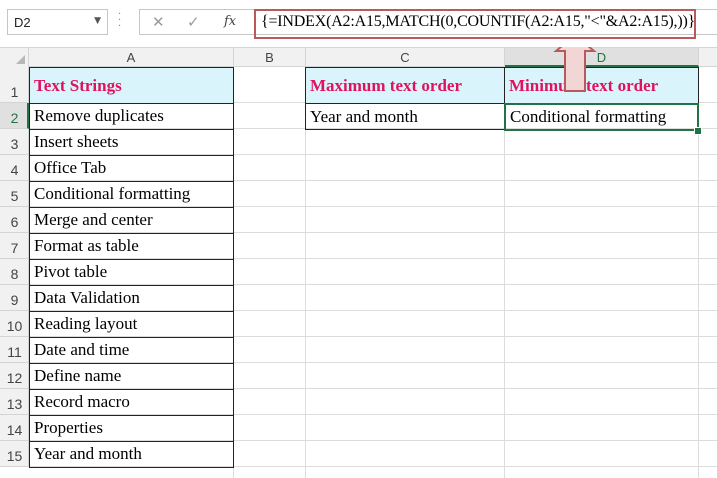 Image resolution: width=717 pixels, height=478 pixels. What do you see at coordinates (57, 22) in the screenshot?
I see `name-box: D2 ▼` at bounding box center [57, 22].